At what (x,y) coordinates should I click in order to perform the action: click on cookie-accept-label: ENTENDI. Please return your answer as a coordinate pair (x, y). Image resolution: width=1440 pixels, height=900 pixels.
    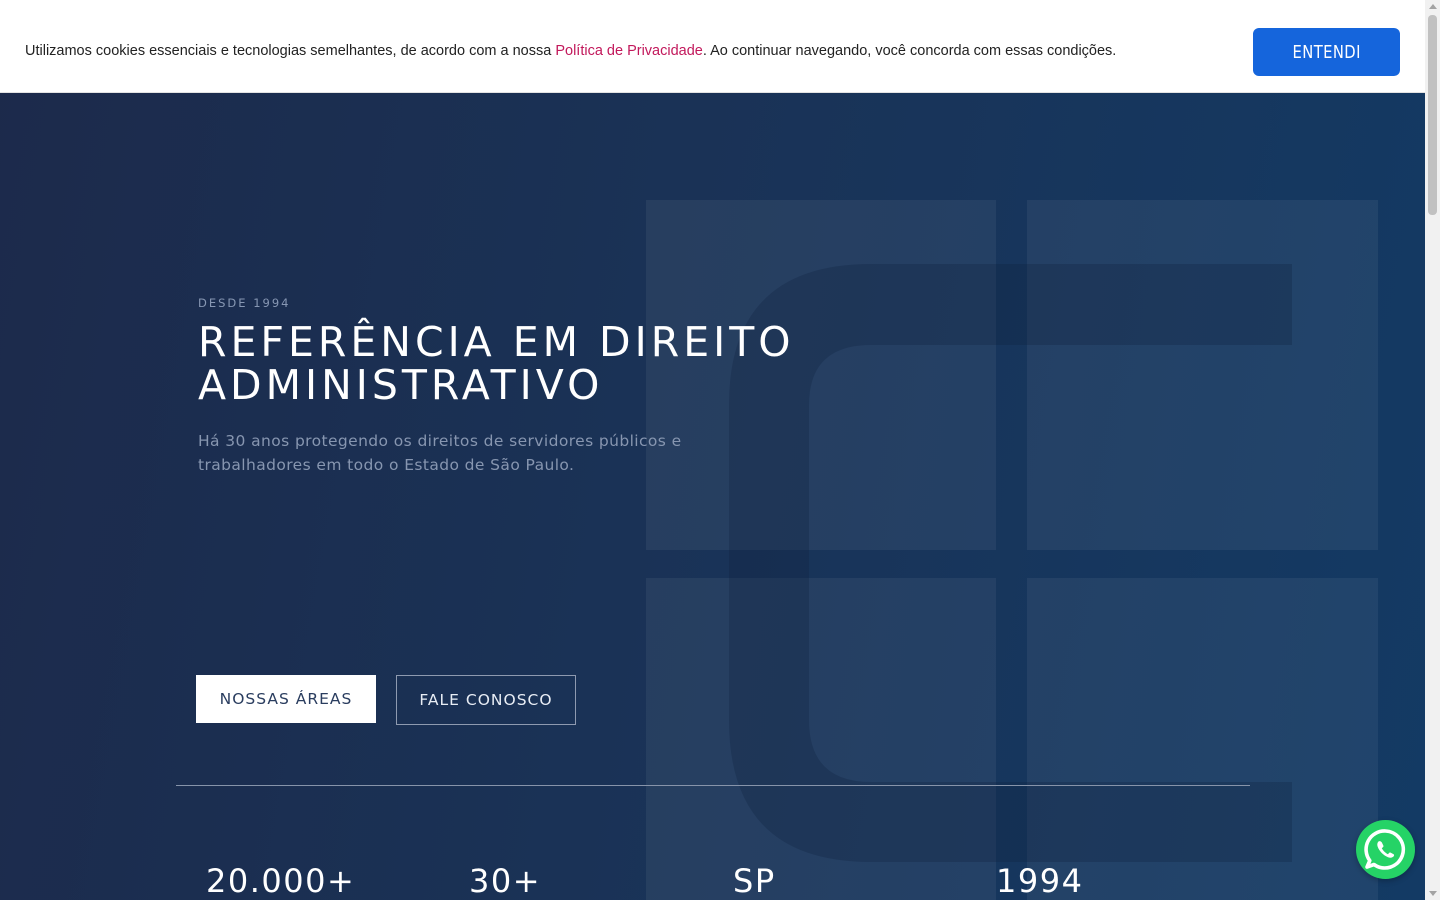
    Looking at the image, I should click on (1326, 52).